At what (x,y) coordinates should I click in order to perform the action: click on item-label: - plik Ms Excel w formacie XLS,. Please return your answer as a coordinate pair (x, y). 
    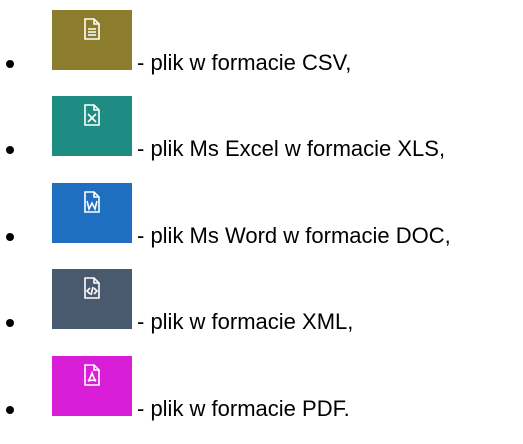
    Looking at the image, I should click on (291, 148).